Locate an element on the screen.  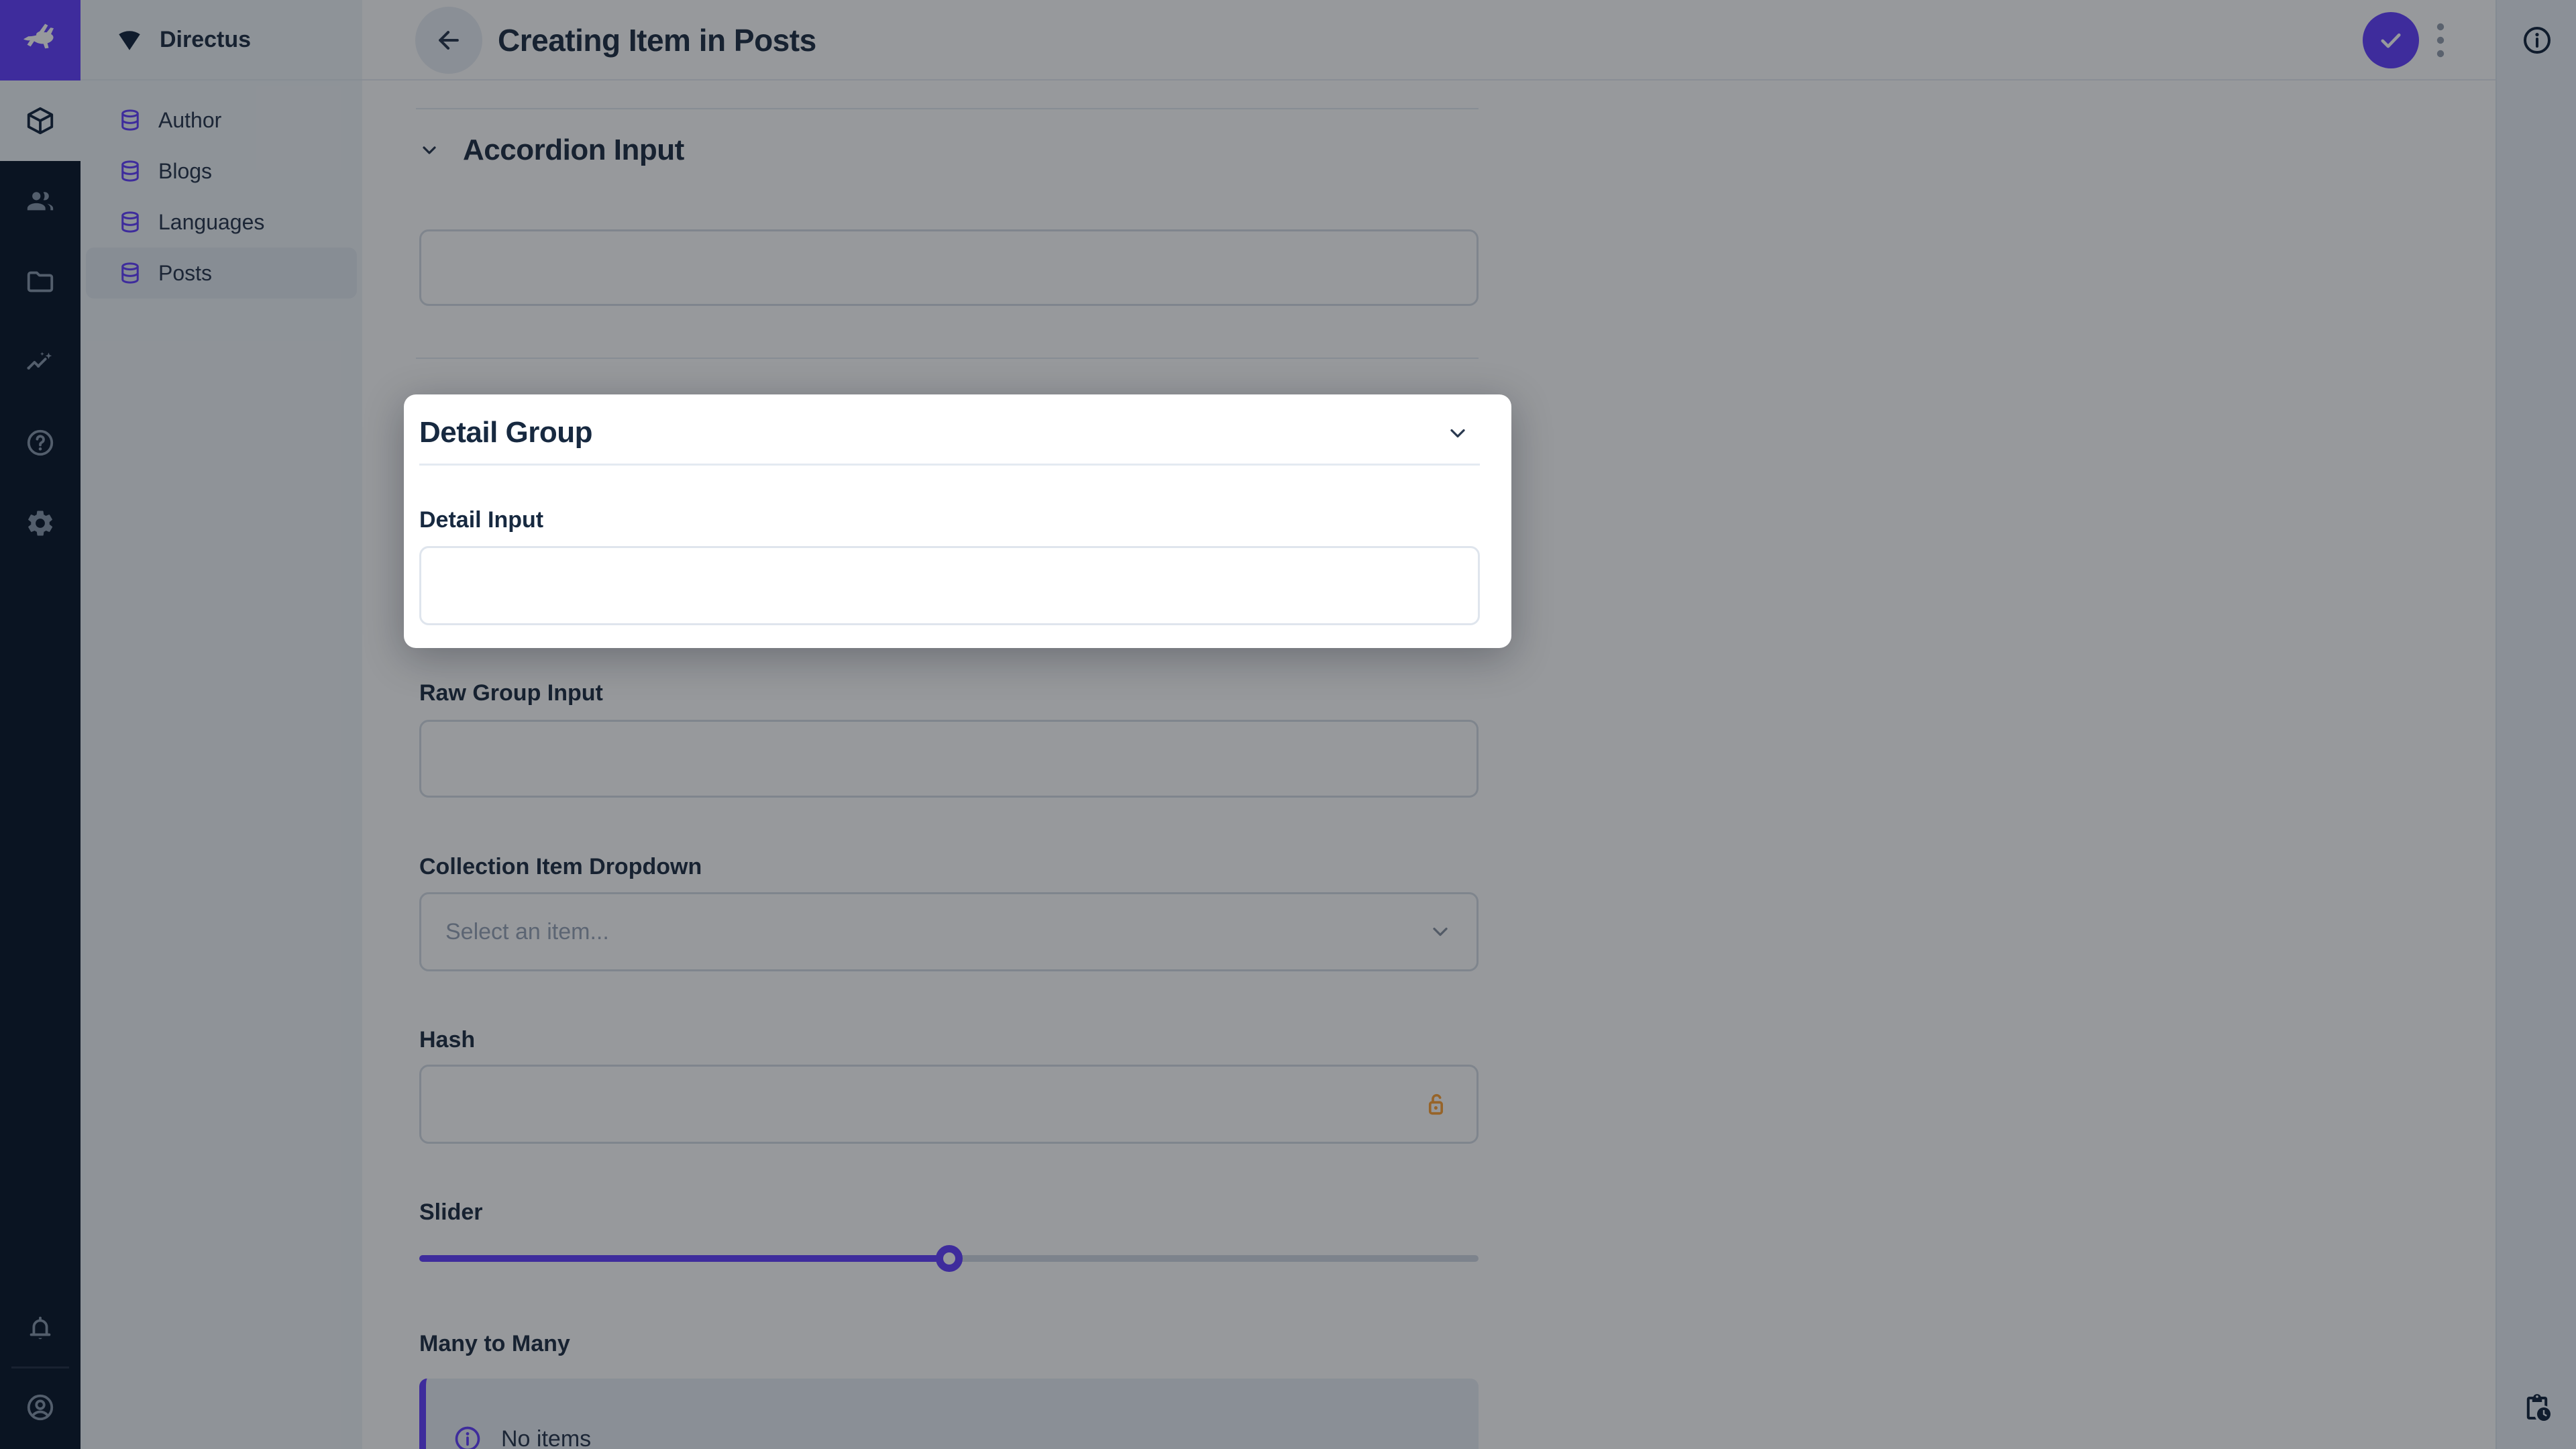
detail-input-label: Detail Input is located at coordinates (481, 520).